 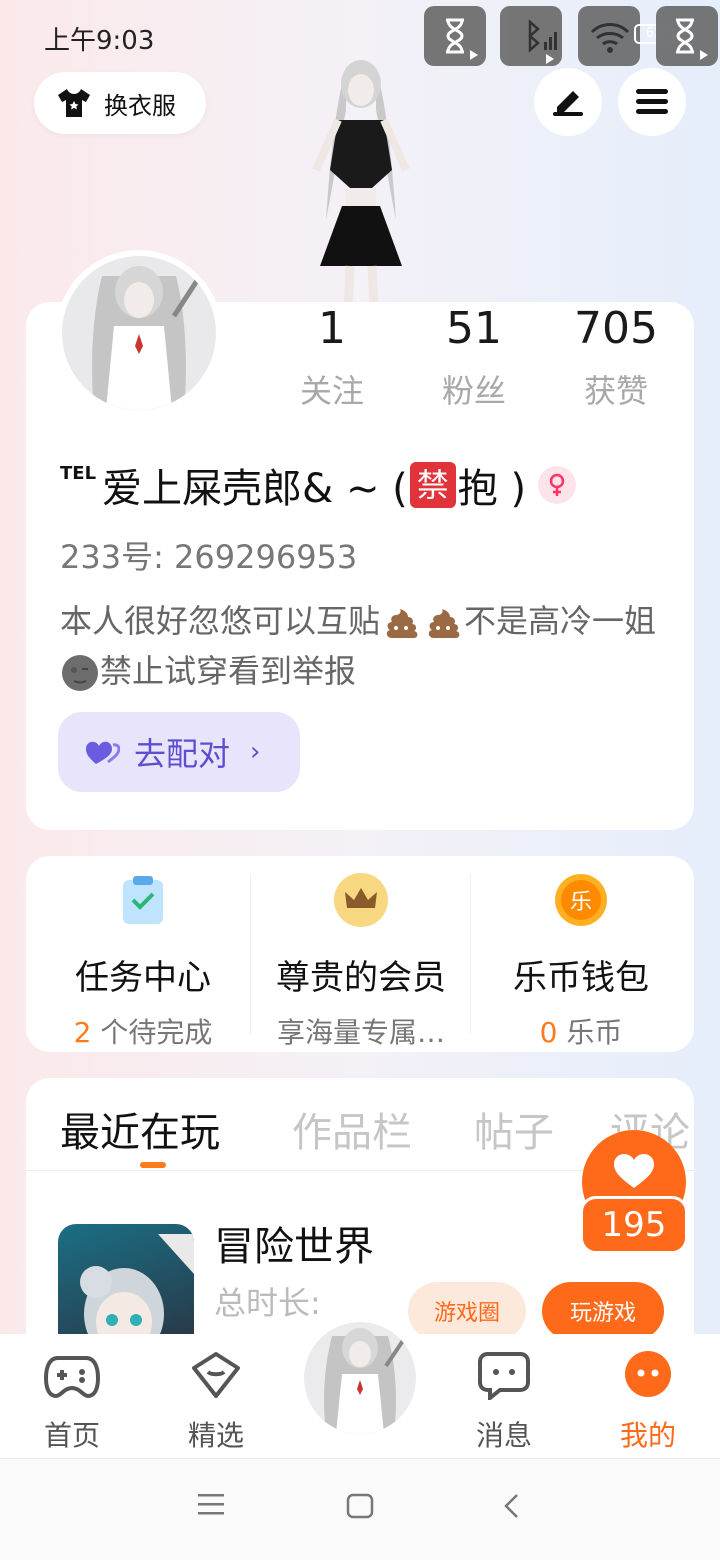 I want to click on bio-text-2: 不是高冷一姐, so click(x=560, y=621).